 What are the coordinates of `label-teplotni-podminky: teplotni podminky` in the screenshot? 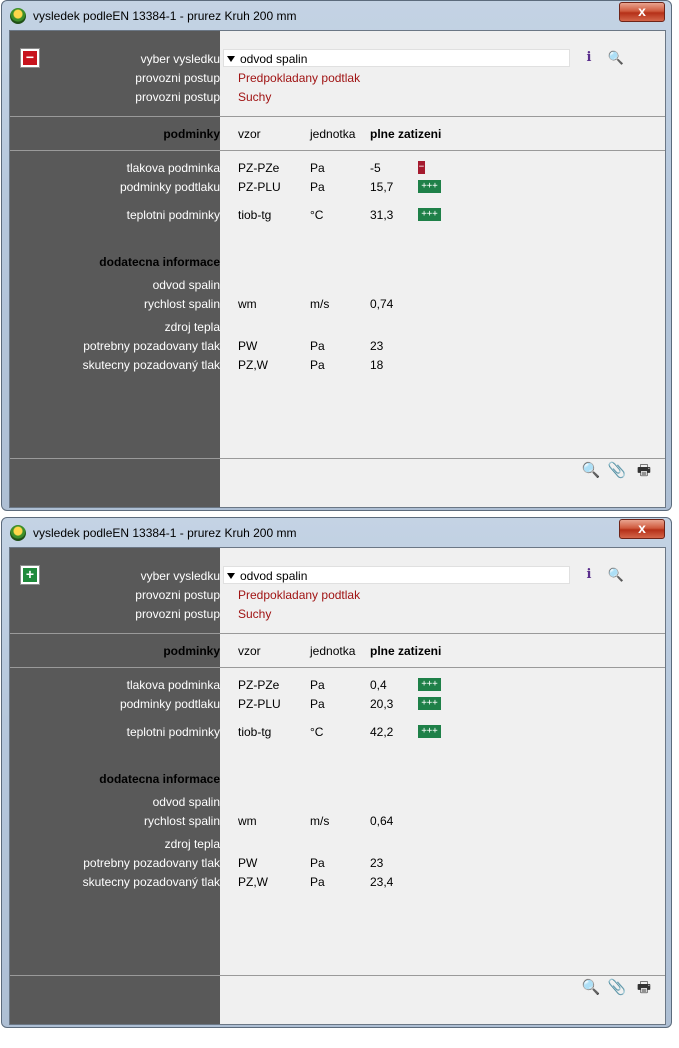 It's located at (173, 215).